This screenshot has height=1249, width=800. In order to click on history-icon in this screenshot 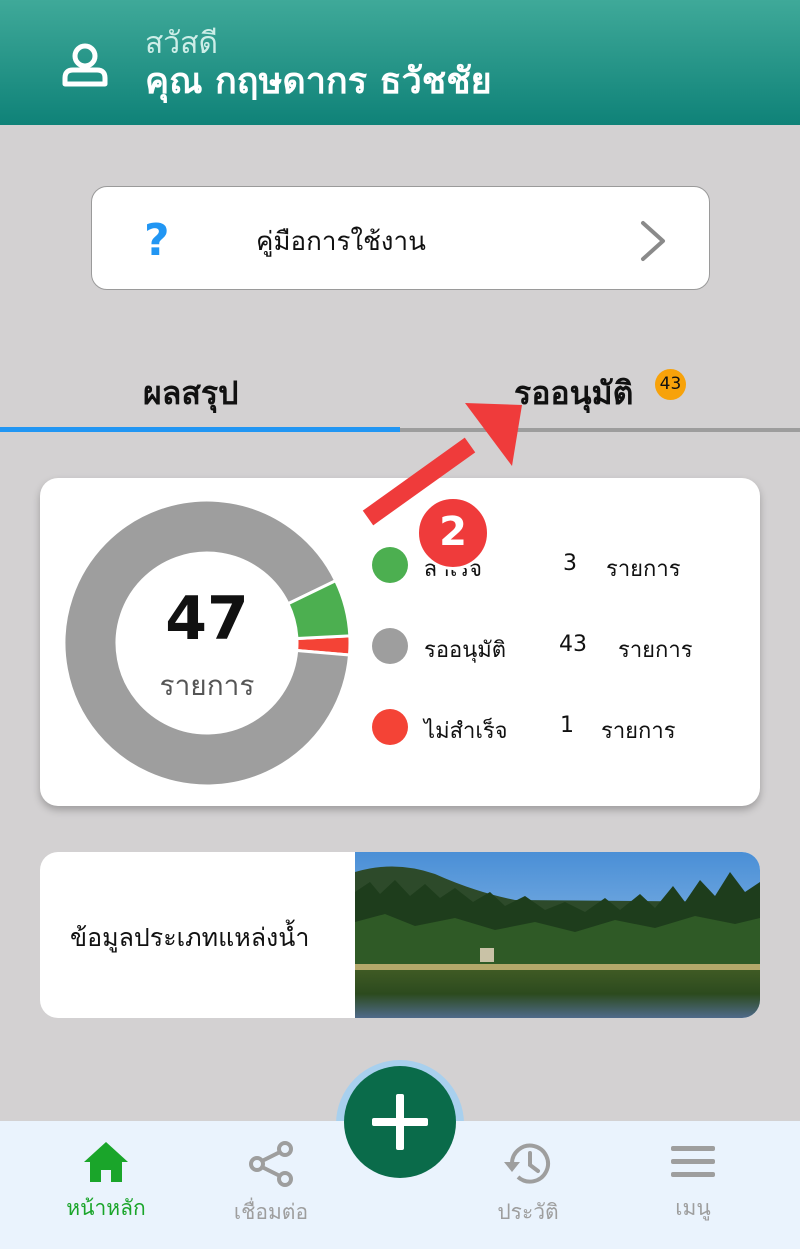, I will do `click(527, 1163)`.